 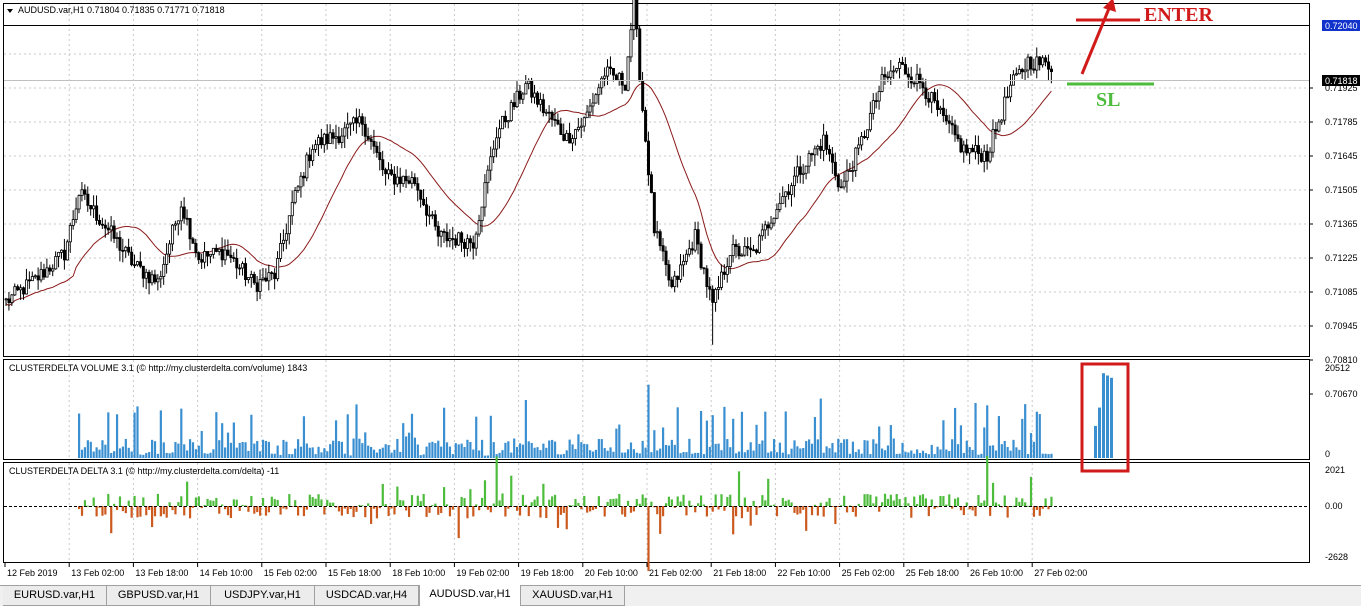 I want to click on time-tick-label: 14 Feb 10:00, so click(x=226, y=573).